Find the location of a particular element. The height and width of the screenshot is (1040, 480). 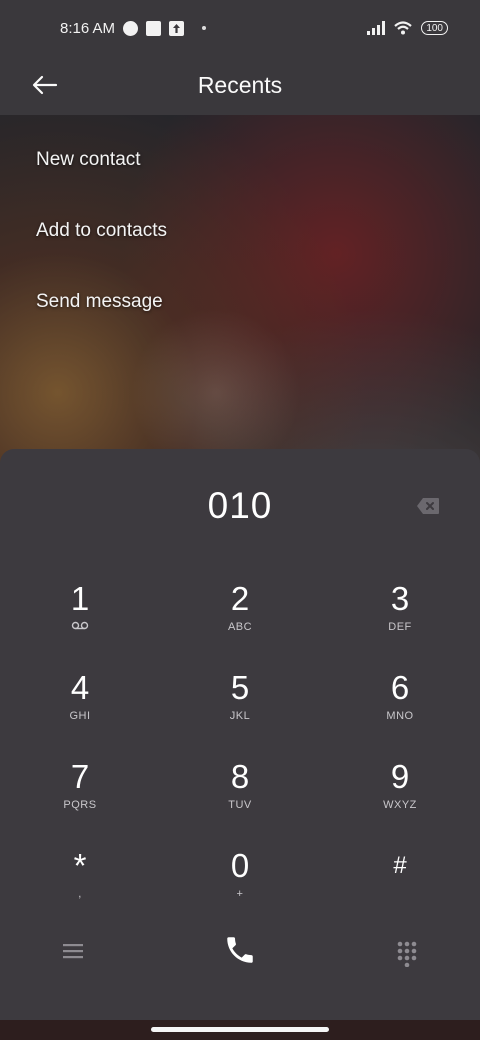

dial-key-9: 9 WXYZ is located at coordinates (400, 799).